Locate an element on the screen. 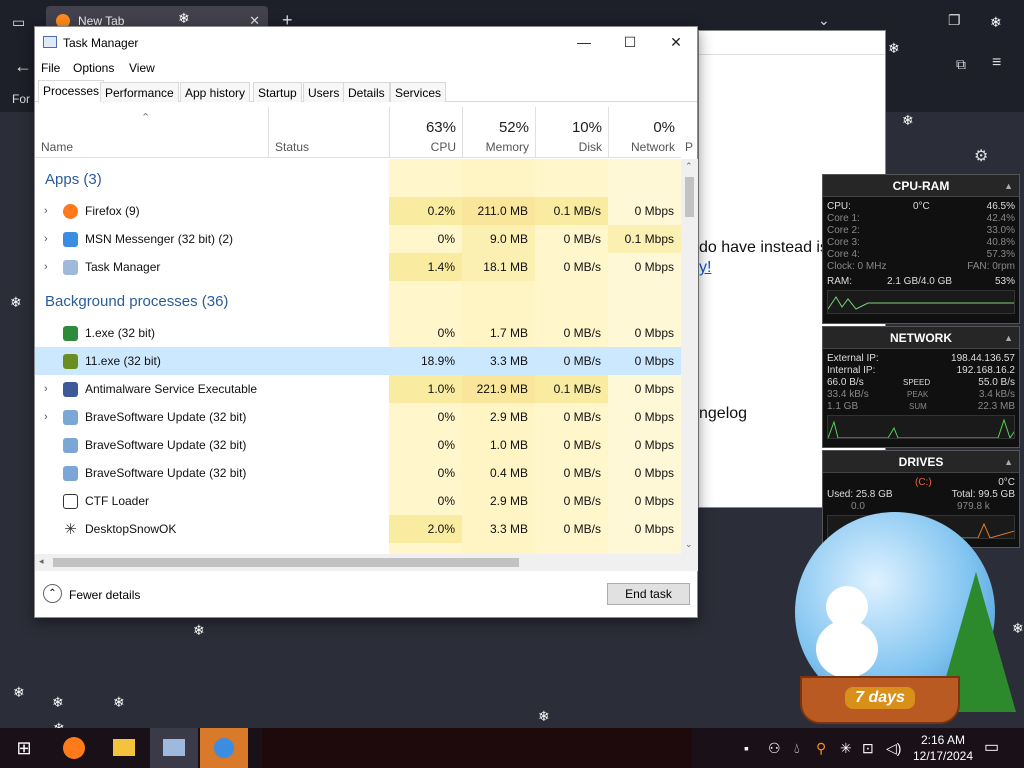 This screenshot has height=768, width=1024. tray-drop-icon: 💧︎ is located at coordinates (797, 748).